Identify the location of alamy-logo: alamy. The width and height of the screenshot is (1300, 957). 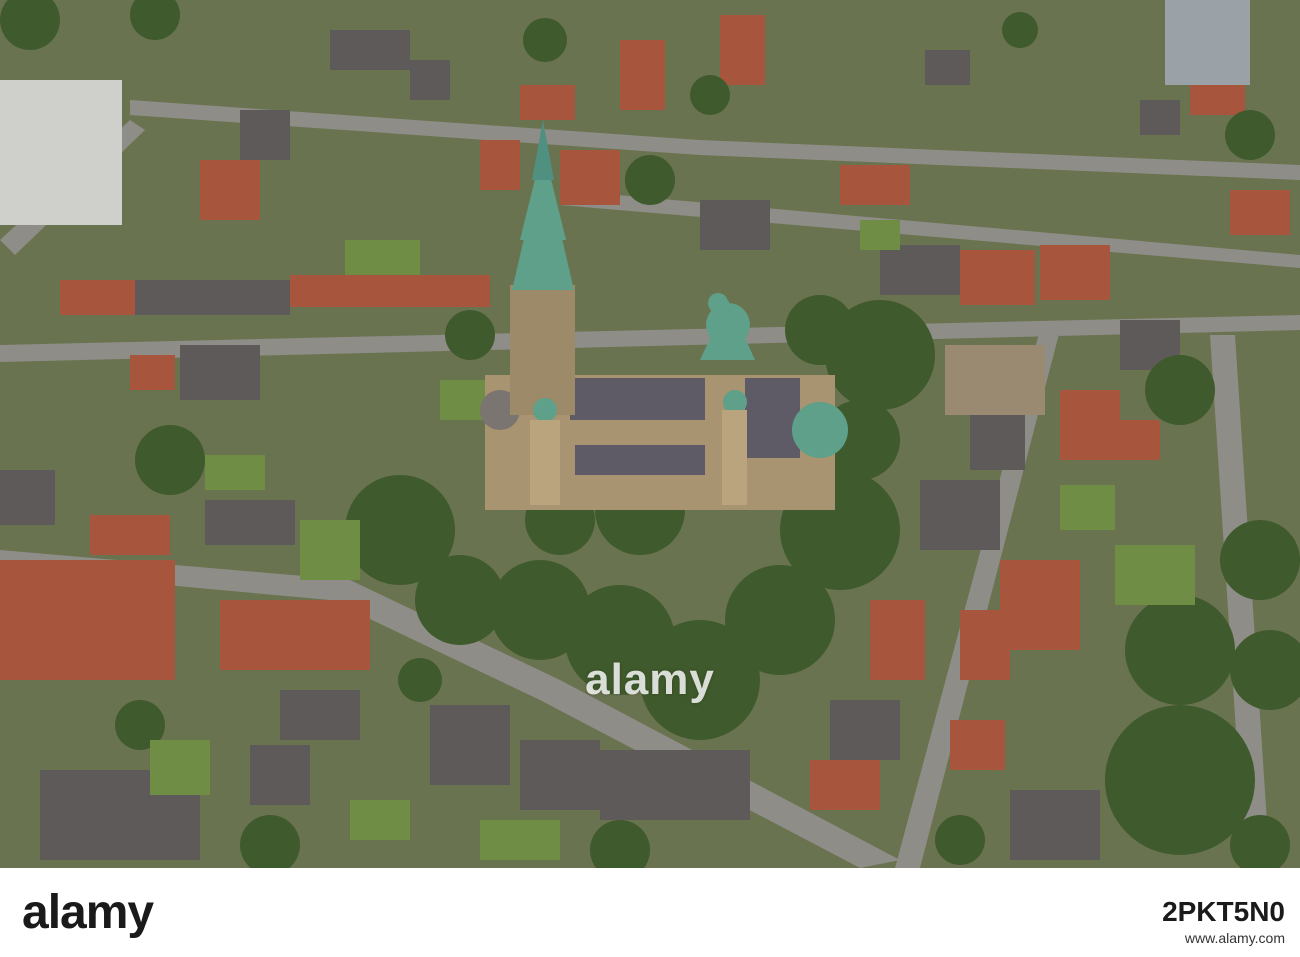
(88, 912).